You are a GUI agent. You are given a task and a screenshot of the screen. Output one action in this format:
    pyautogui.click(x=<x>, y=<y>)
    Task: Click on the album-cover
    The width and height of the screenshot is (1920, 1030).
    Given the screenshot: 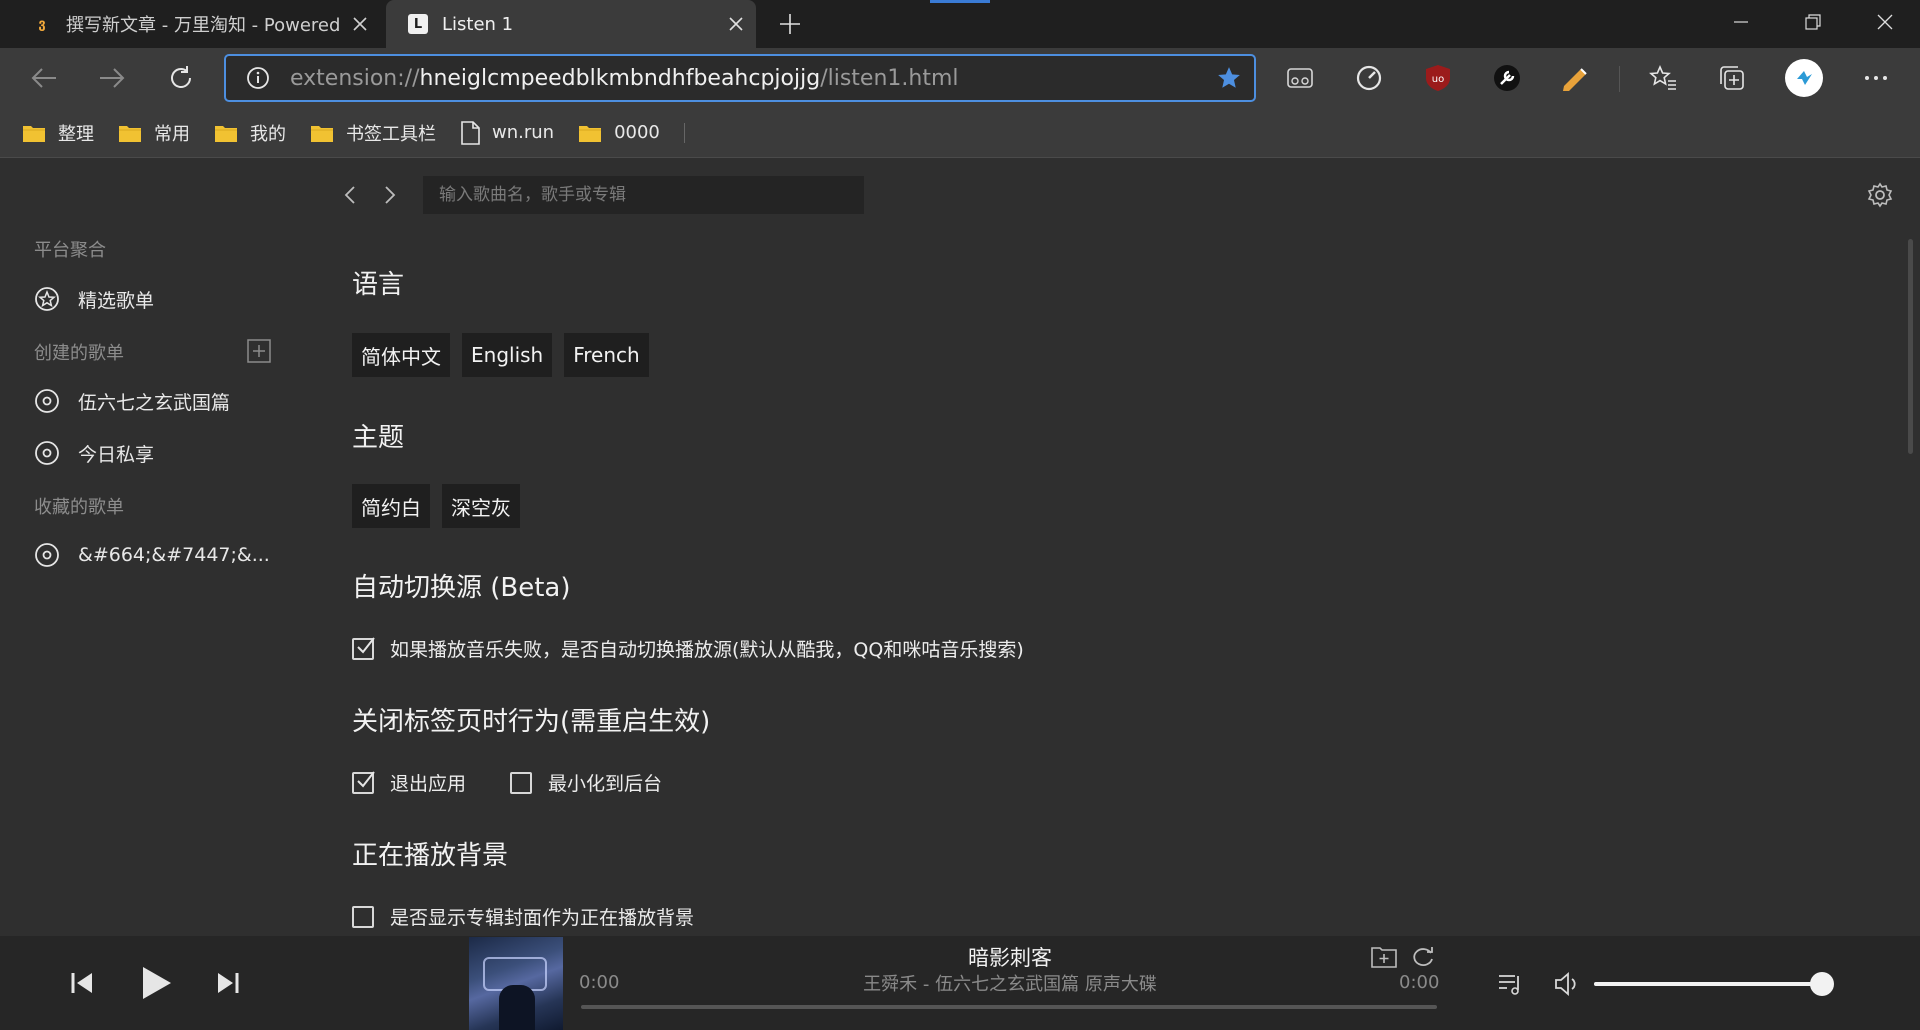 What is the action you would take?
    pyautogui.click(x=516, y=983)
    